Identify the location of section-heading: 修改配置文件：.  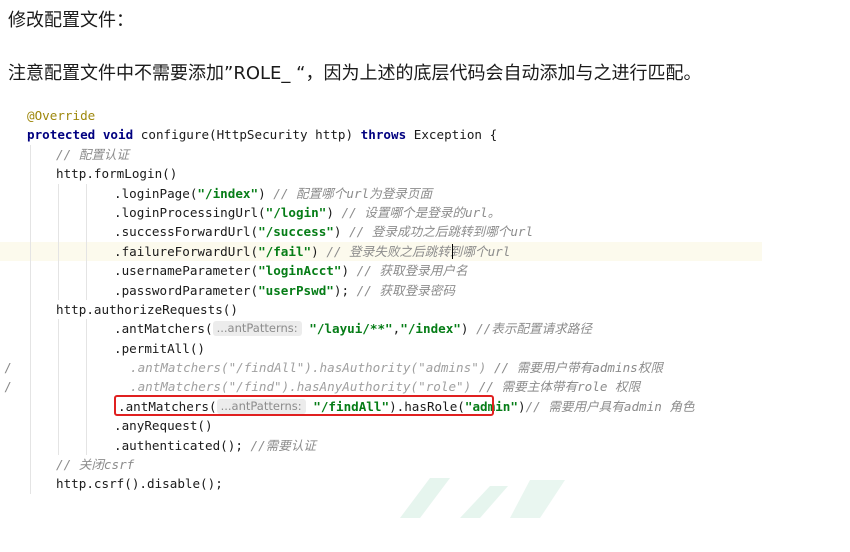
(71, 20).